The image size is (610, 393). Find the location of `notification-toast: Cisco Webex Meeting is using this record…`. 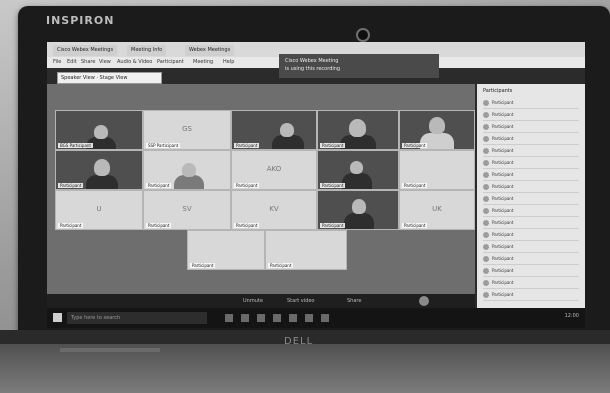

notification-toast: Cisco Webex Meeting is using this record… is located at coordinates (359, 66).